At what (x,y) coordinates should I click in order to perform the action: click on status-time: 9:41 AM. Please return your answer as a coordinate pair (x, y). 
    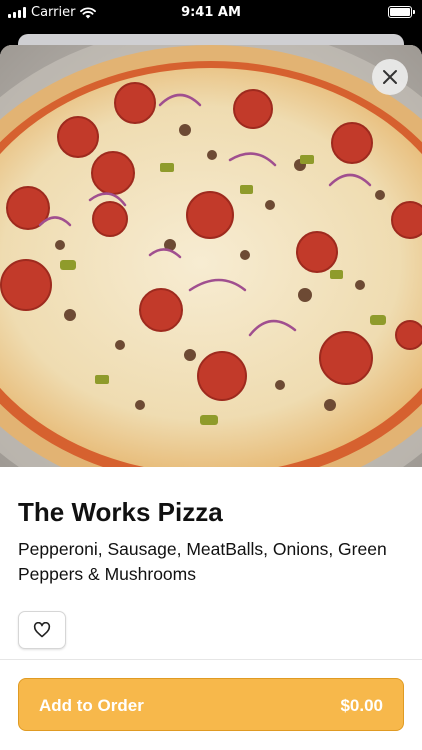
    Looking at the image, I should click on (211, 12).